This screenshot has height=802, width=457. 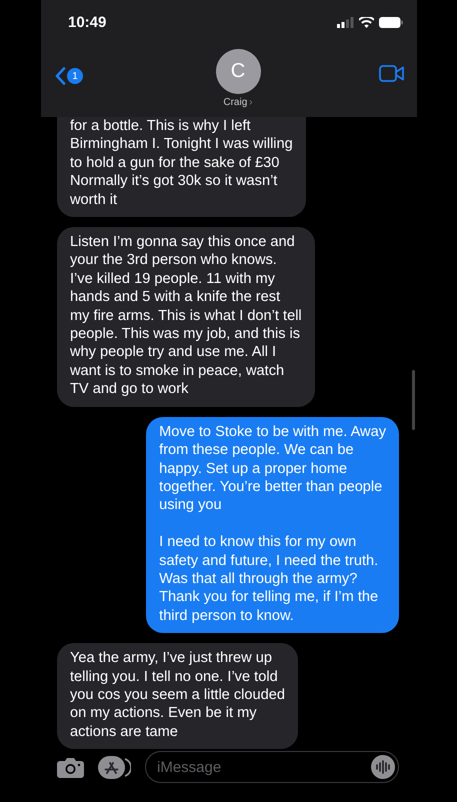 I want to click on wifi-icon, so click(x=366, y=22).